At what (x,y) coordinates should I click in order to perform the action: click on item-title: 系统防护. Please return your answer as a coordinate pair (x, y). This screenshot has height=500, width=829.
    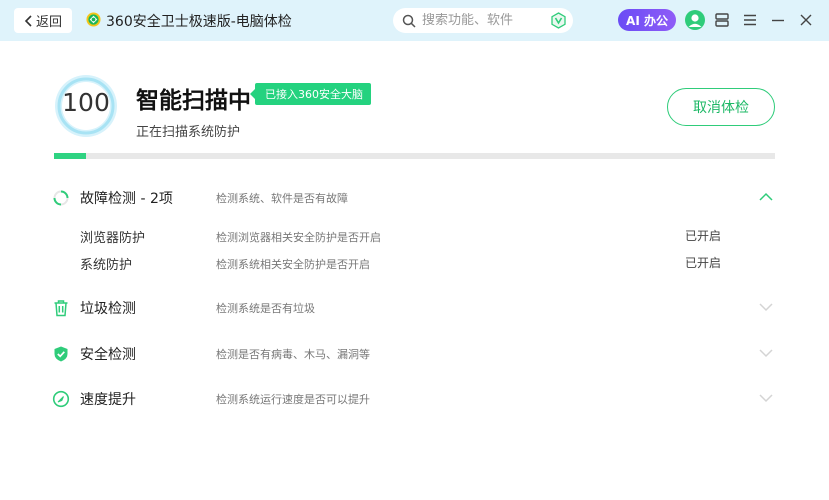
    Looking at the image, I should click on (106, 265).